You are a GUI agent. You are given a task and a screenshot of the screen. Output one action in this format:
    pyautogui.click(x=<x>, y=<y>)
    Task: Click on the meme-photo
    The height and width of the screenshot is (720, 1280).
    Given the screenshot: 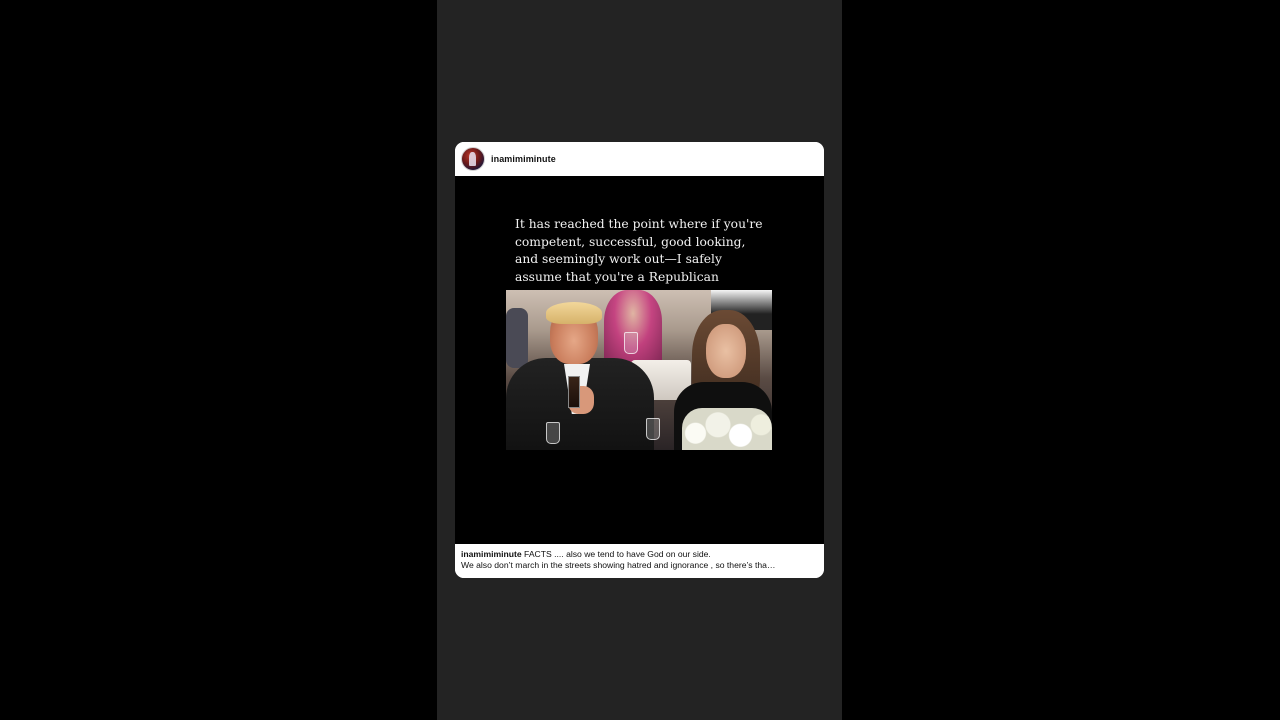 What is the action you would take?
    pyautogui.click(x=639, y=370)
    